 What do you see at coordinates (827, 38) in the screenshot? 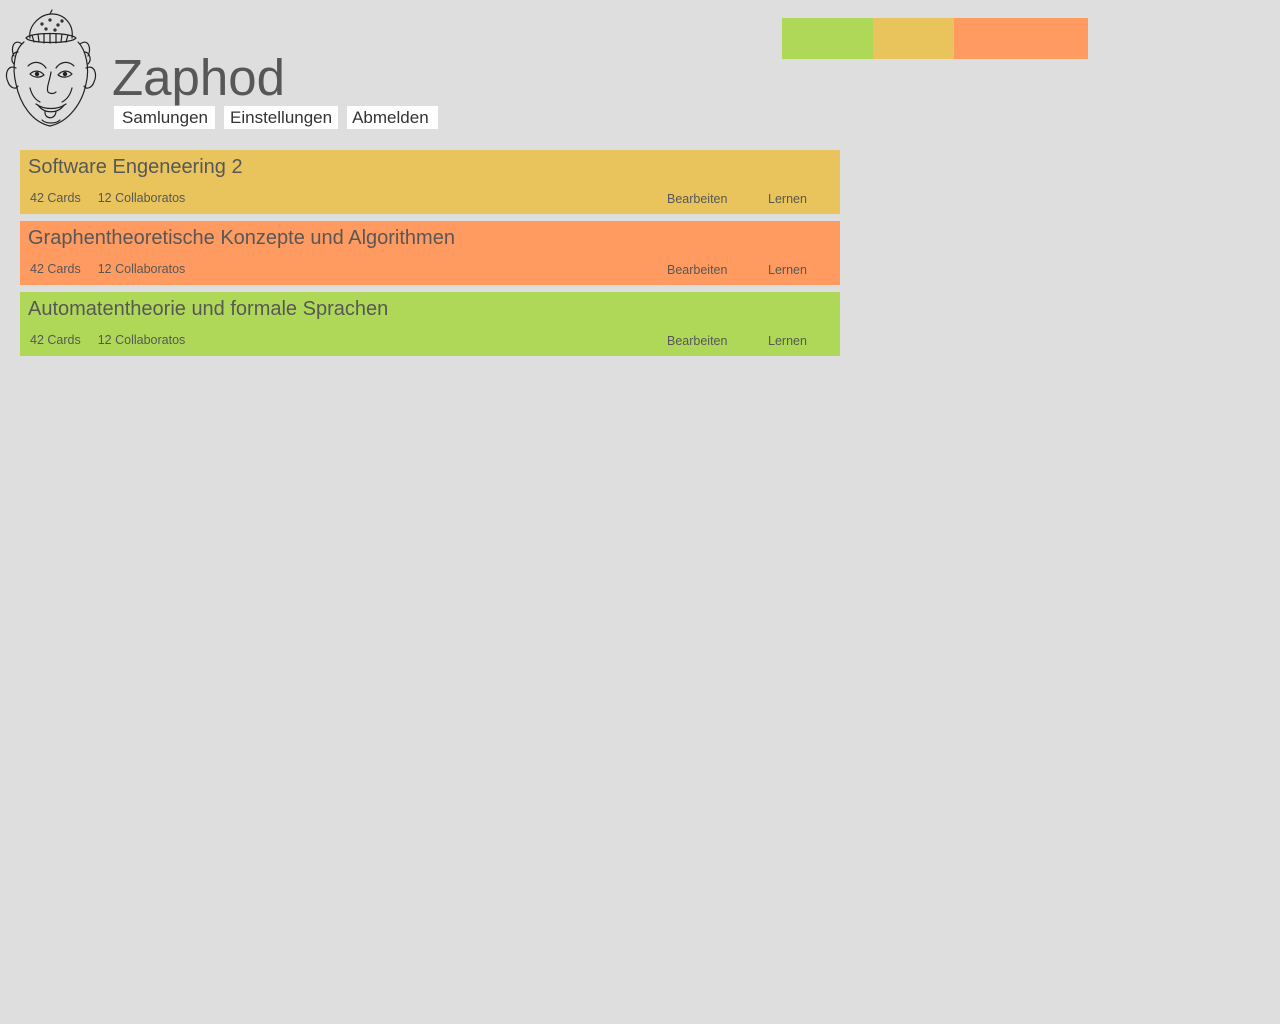
I see `swatch-green` at bounding box center [827, 38].